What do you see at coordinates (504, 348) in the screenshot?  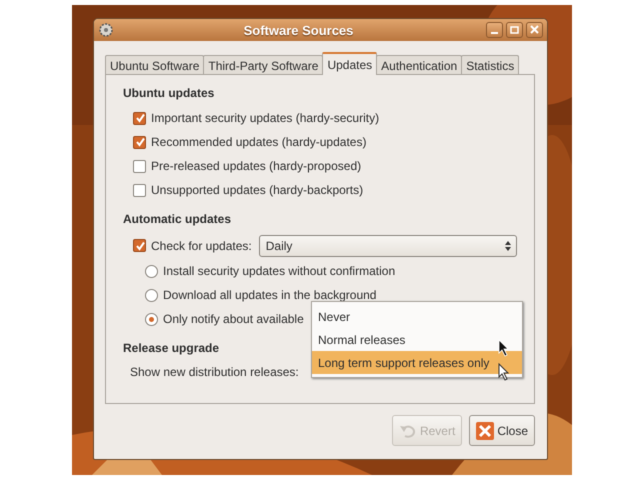 I see `mouse-pointer-icon` at bounding box center [504, 348].